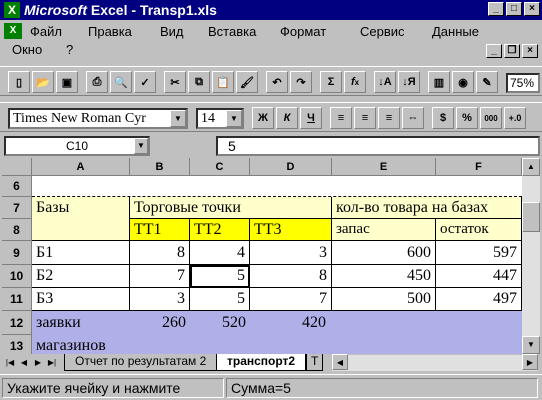 The width and height of the screenshot is (542, 400). What do you see at coordinates (409, 82) in the screenshot?
I see `sort-descending-icon: ↓Я` at bounding box center [409, 82].